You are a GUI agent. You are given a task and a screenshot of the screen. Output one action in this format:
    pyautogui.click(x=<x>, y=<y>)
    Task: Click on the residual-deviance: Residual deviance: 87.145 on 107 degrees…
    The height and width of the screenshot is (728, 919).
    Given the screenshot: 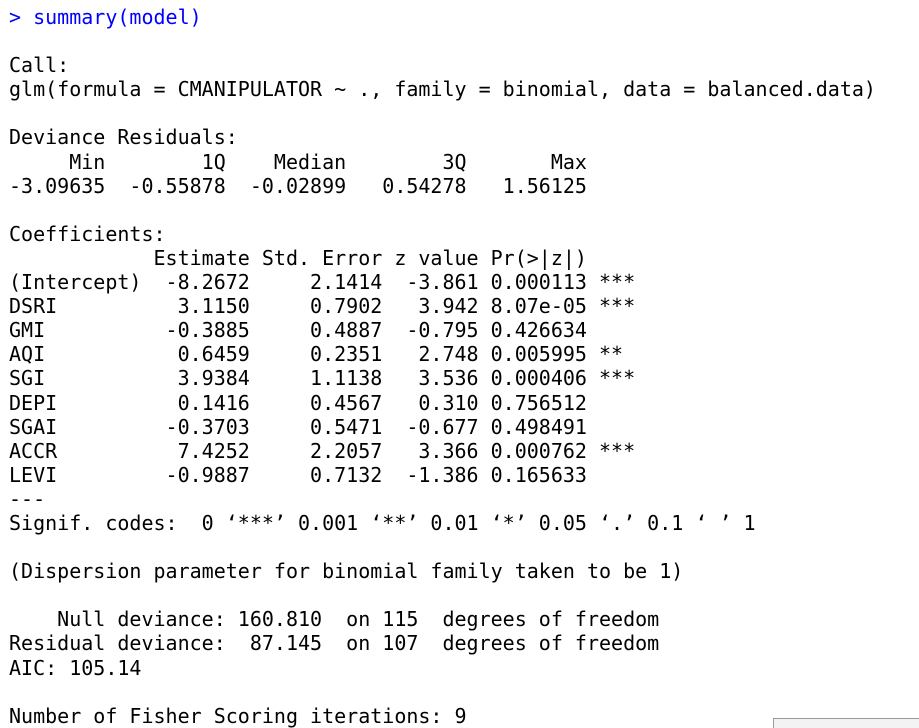 What is the action you would take?
    pyautogui.click(x=334, y=643)
    